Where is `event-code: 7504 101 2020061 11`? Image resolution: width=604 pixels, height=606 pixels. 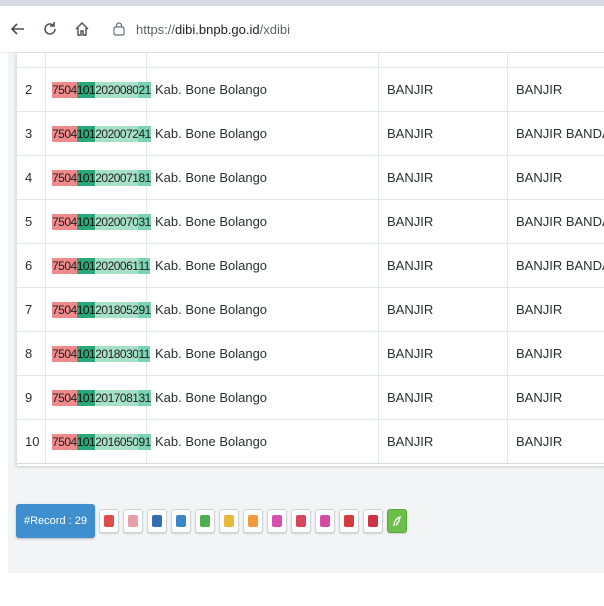 event-code: 7504 101 2020061 11 is located at coordinates (97, 265).